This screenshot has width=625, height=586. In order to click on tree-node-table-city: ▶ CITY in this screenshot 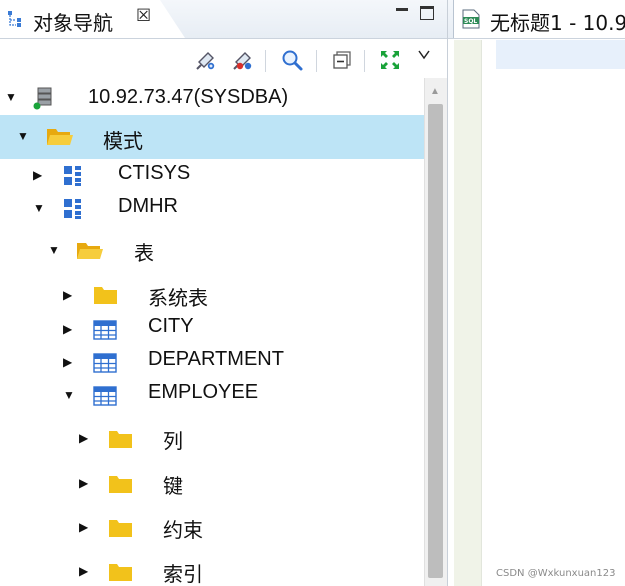, I will do `click(212, 330)`.